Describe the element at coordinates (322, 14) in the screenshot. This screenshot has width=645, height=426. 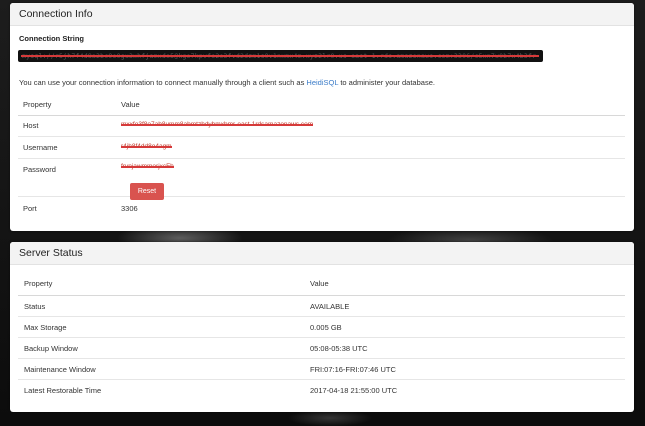
I see `connection-info-title: Connection Info` at that location.